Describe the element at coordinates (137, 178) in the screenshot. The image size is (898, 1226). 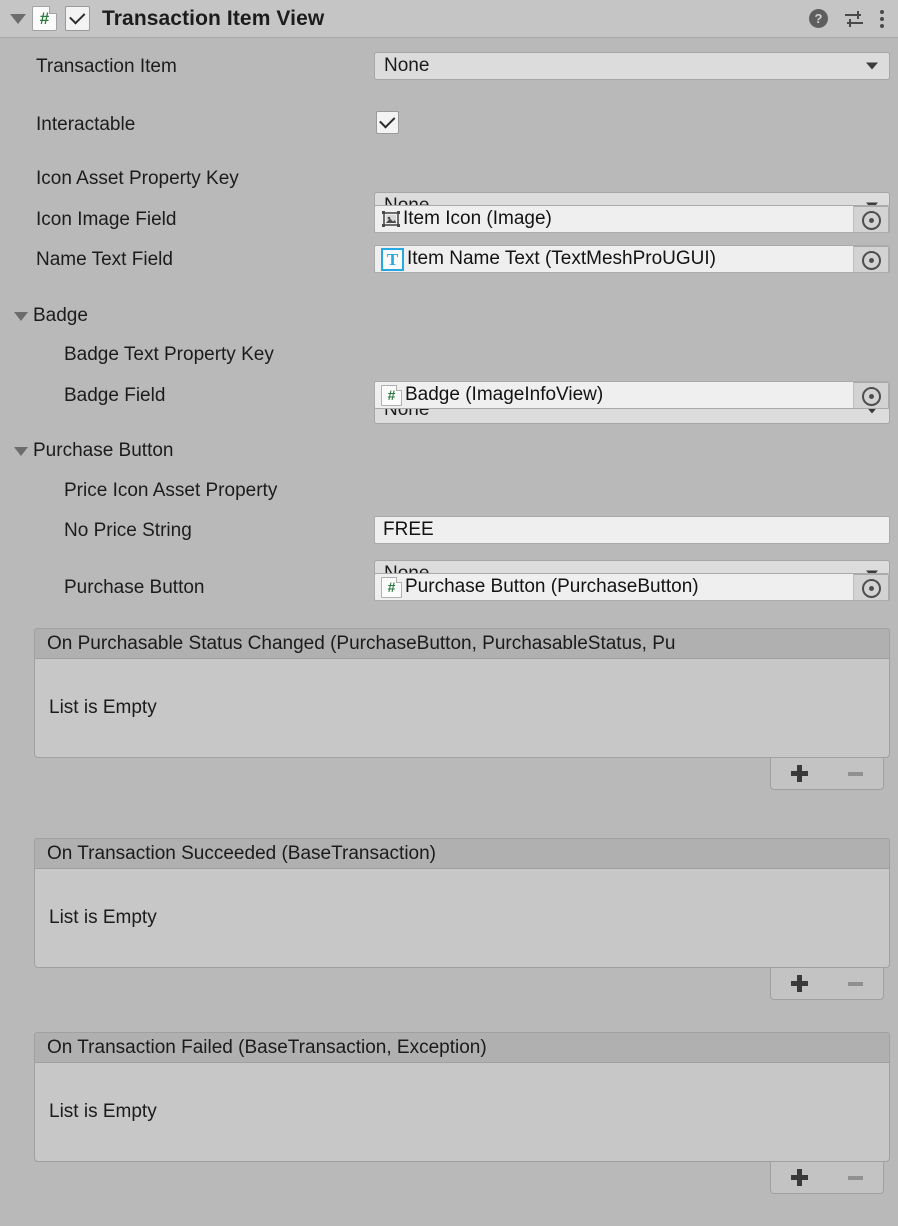
I see `label-icon-asset-property-key: Icon Asset Property Key` at that location.